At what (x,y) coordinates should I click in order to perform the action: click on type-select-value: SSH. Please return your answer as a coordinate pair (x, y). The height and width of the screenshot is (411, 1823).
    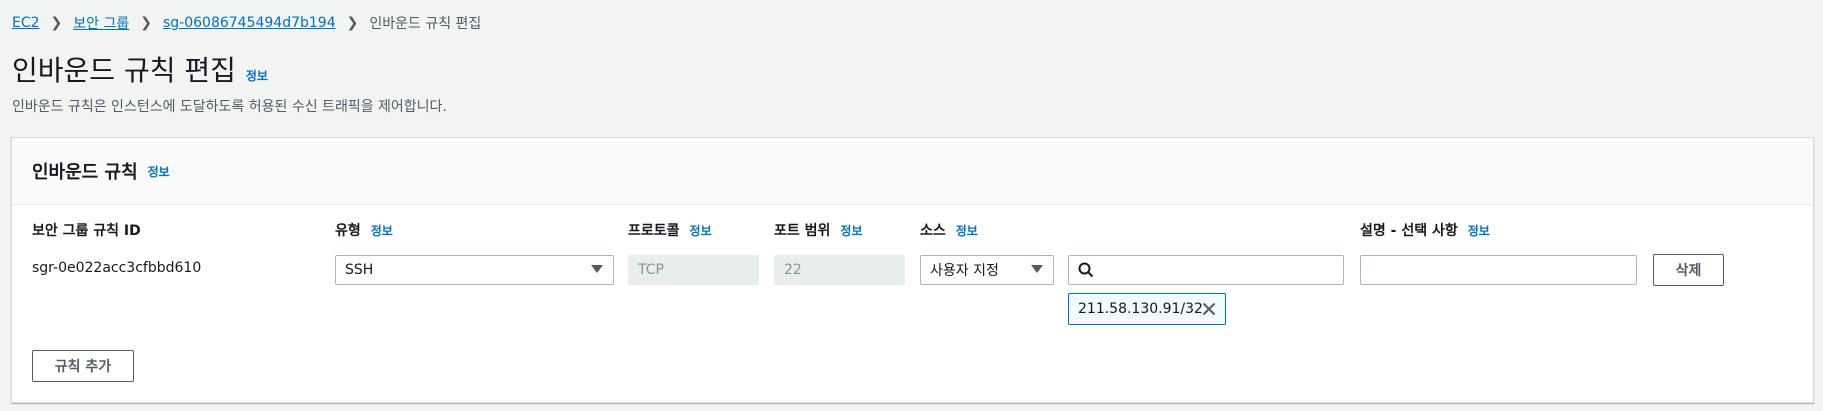
    Looking at the image, I should click on (359, 270).